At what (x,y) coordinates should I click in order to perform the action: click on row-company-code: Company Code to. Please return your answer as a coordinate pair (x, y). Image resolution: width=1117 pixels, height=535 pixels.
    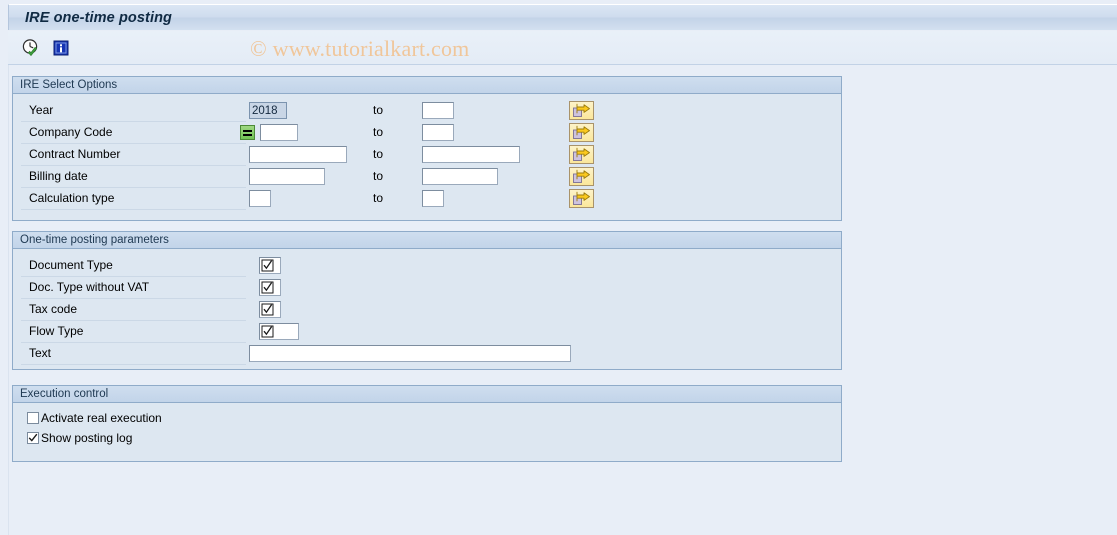
    Looking at the image, I should click on (427, 133).